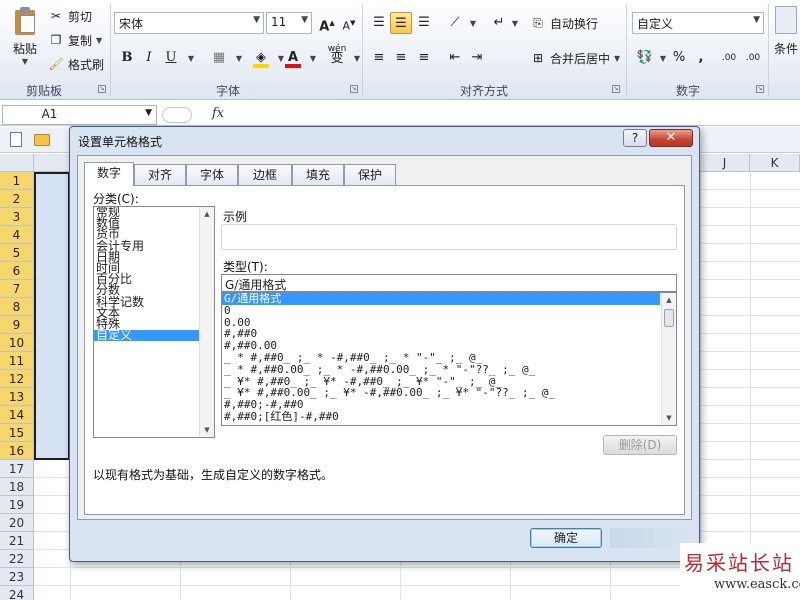 Image resolution: width=800 pixels, height=600 pixels. What do you see at coordinates (401, 23) in the screenshot?
I see `align-middle-button: ☰` at bounding box center [401, 23].